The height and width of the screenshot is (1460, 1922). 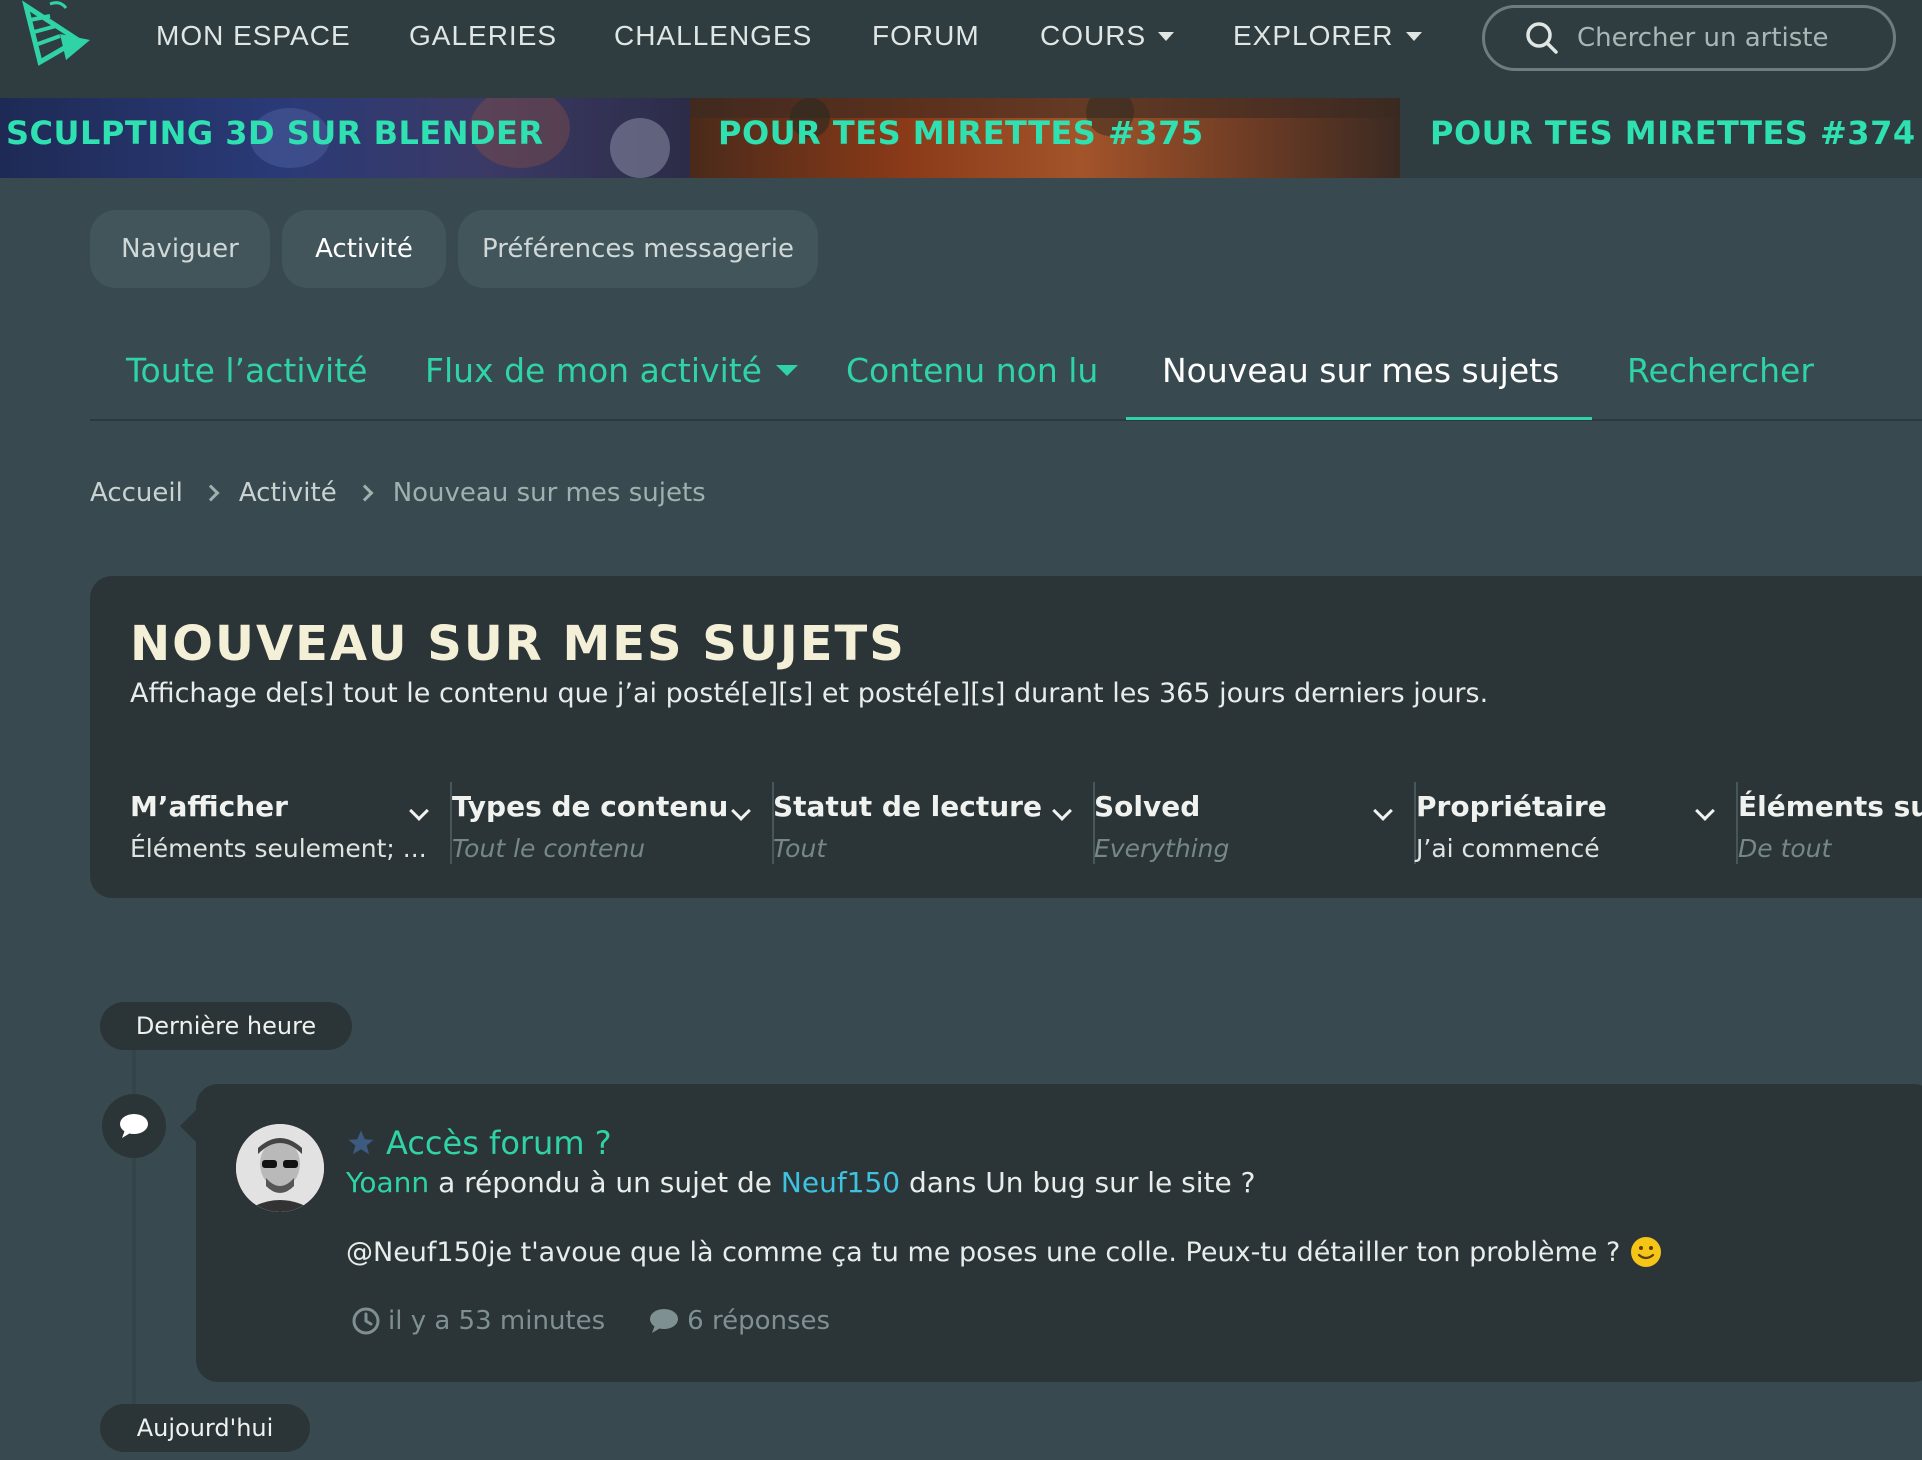 I want to click on activity-location: dans Un bug sur le site ?, so click(x=1082, y=1182).